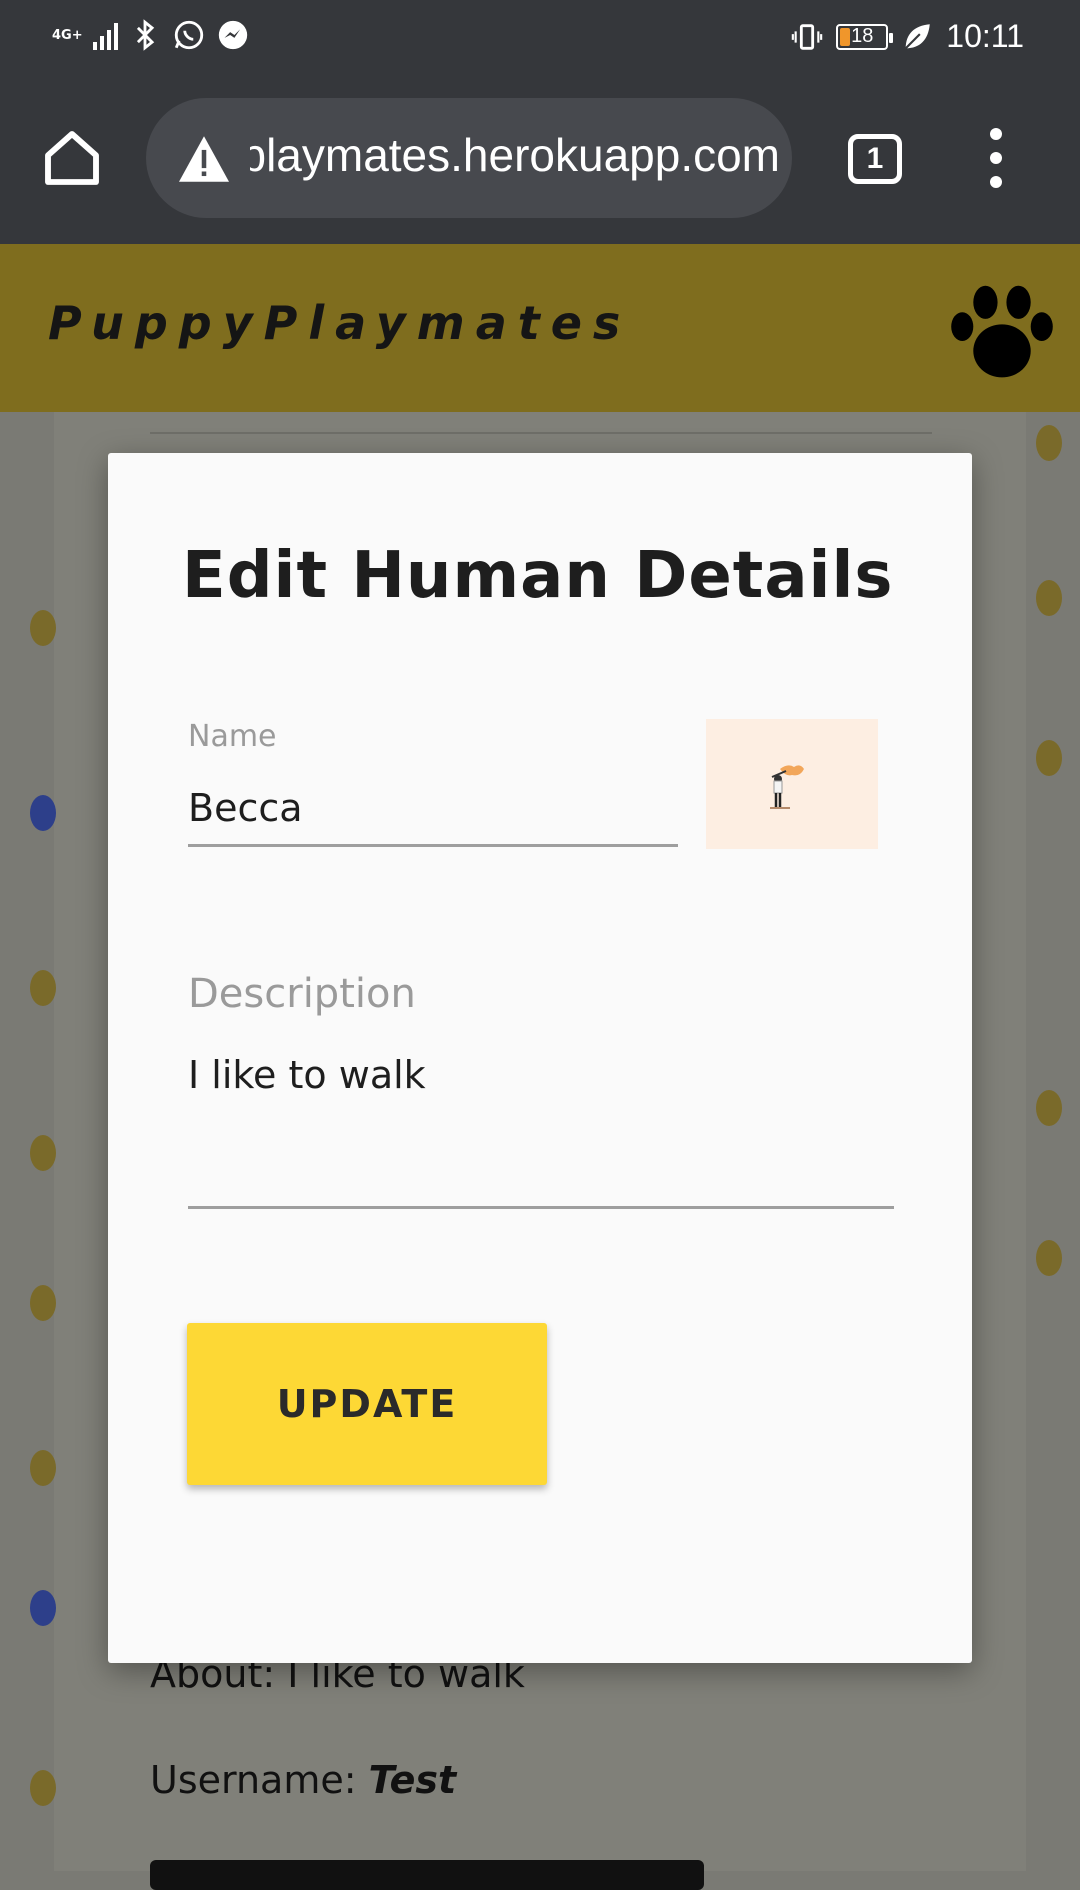  What do you see at coordinates (367, 1404) in the screenshot?
I see `update-button: UPDATE` at bounding box center [367, 1404].